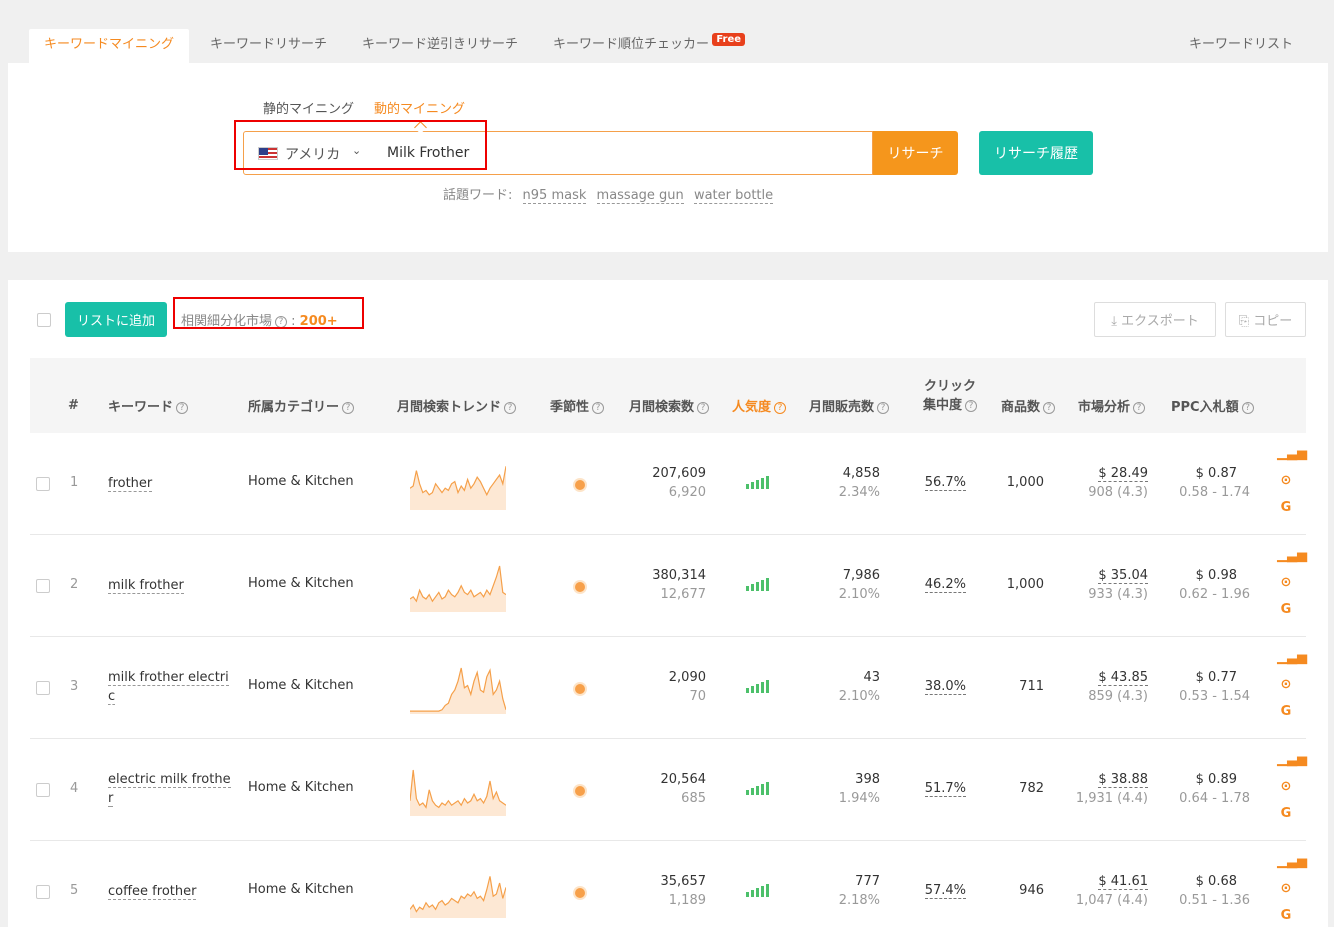  I want to click on price-value: $ 28.49, so click(1123, 474).